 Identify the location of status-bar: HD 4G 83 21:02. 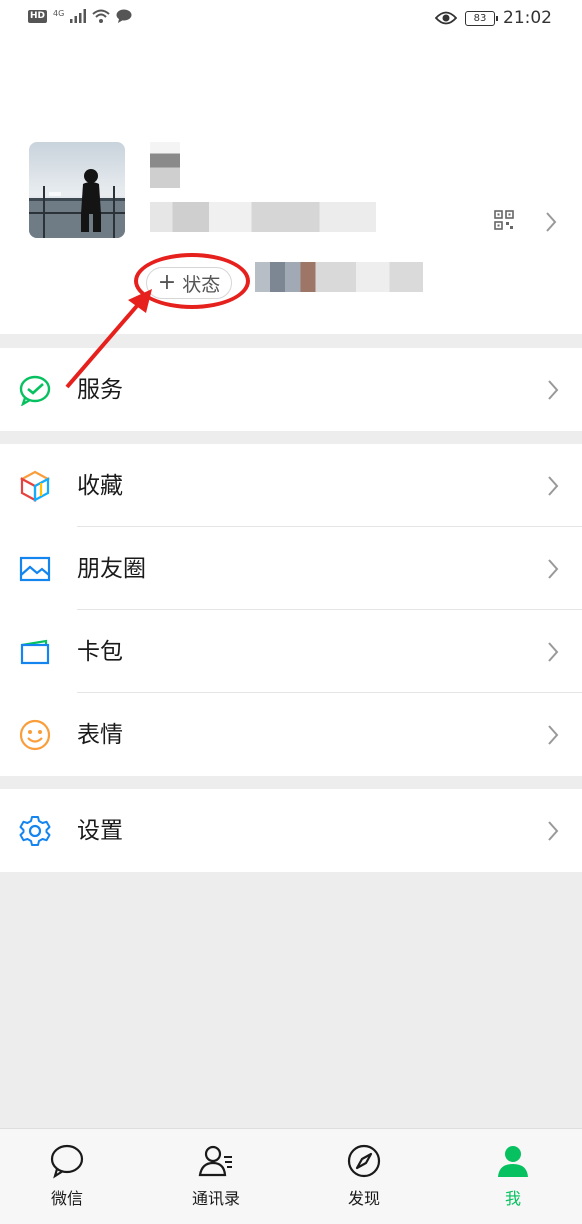
(291, 19).